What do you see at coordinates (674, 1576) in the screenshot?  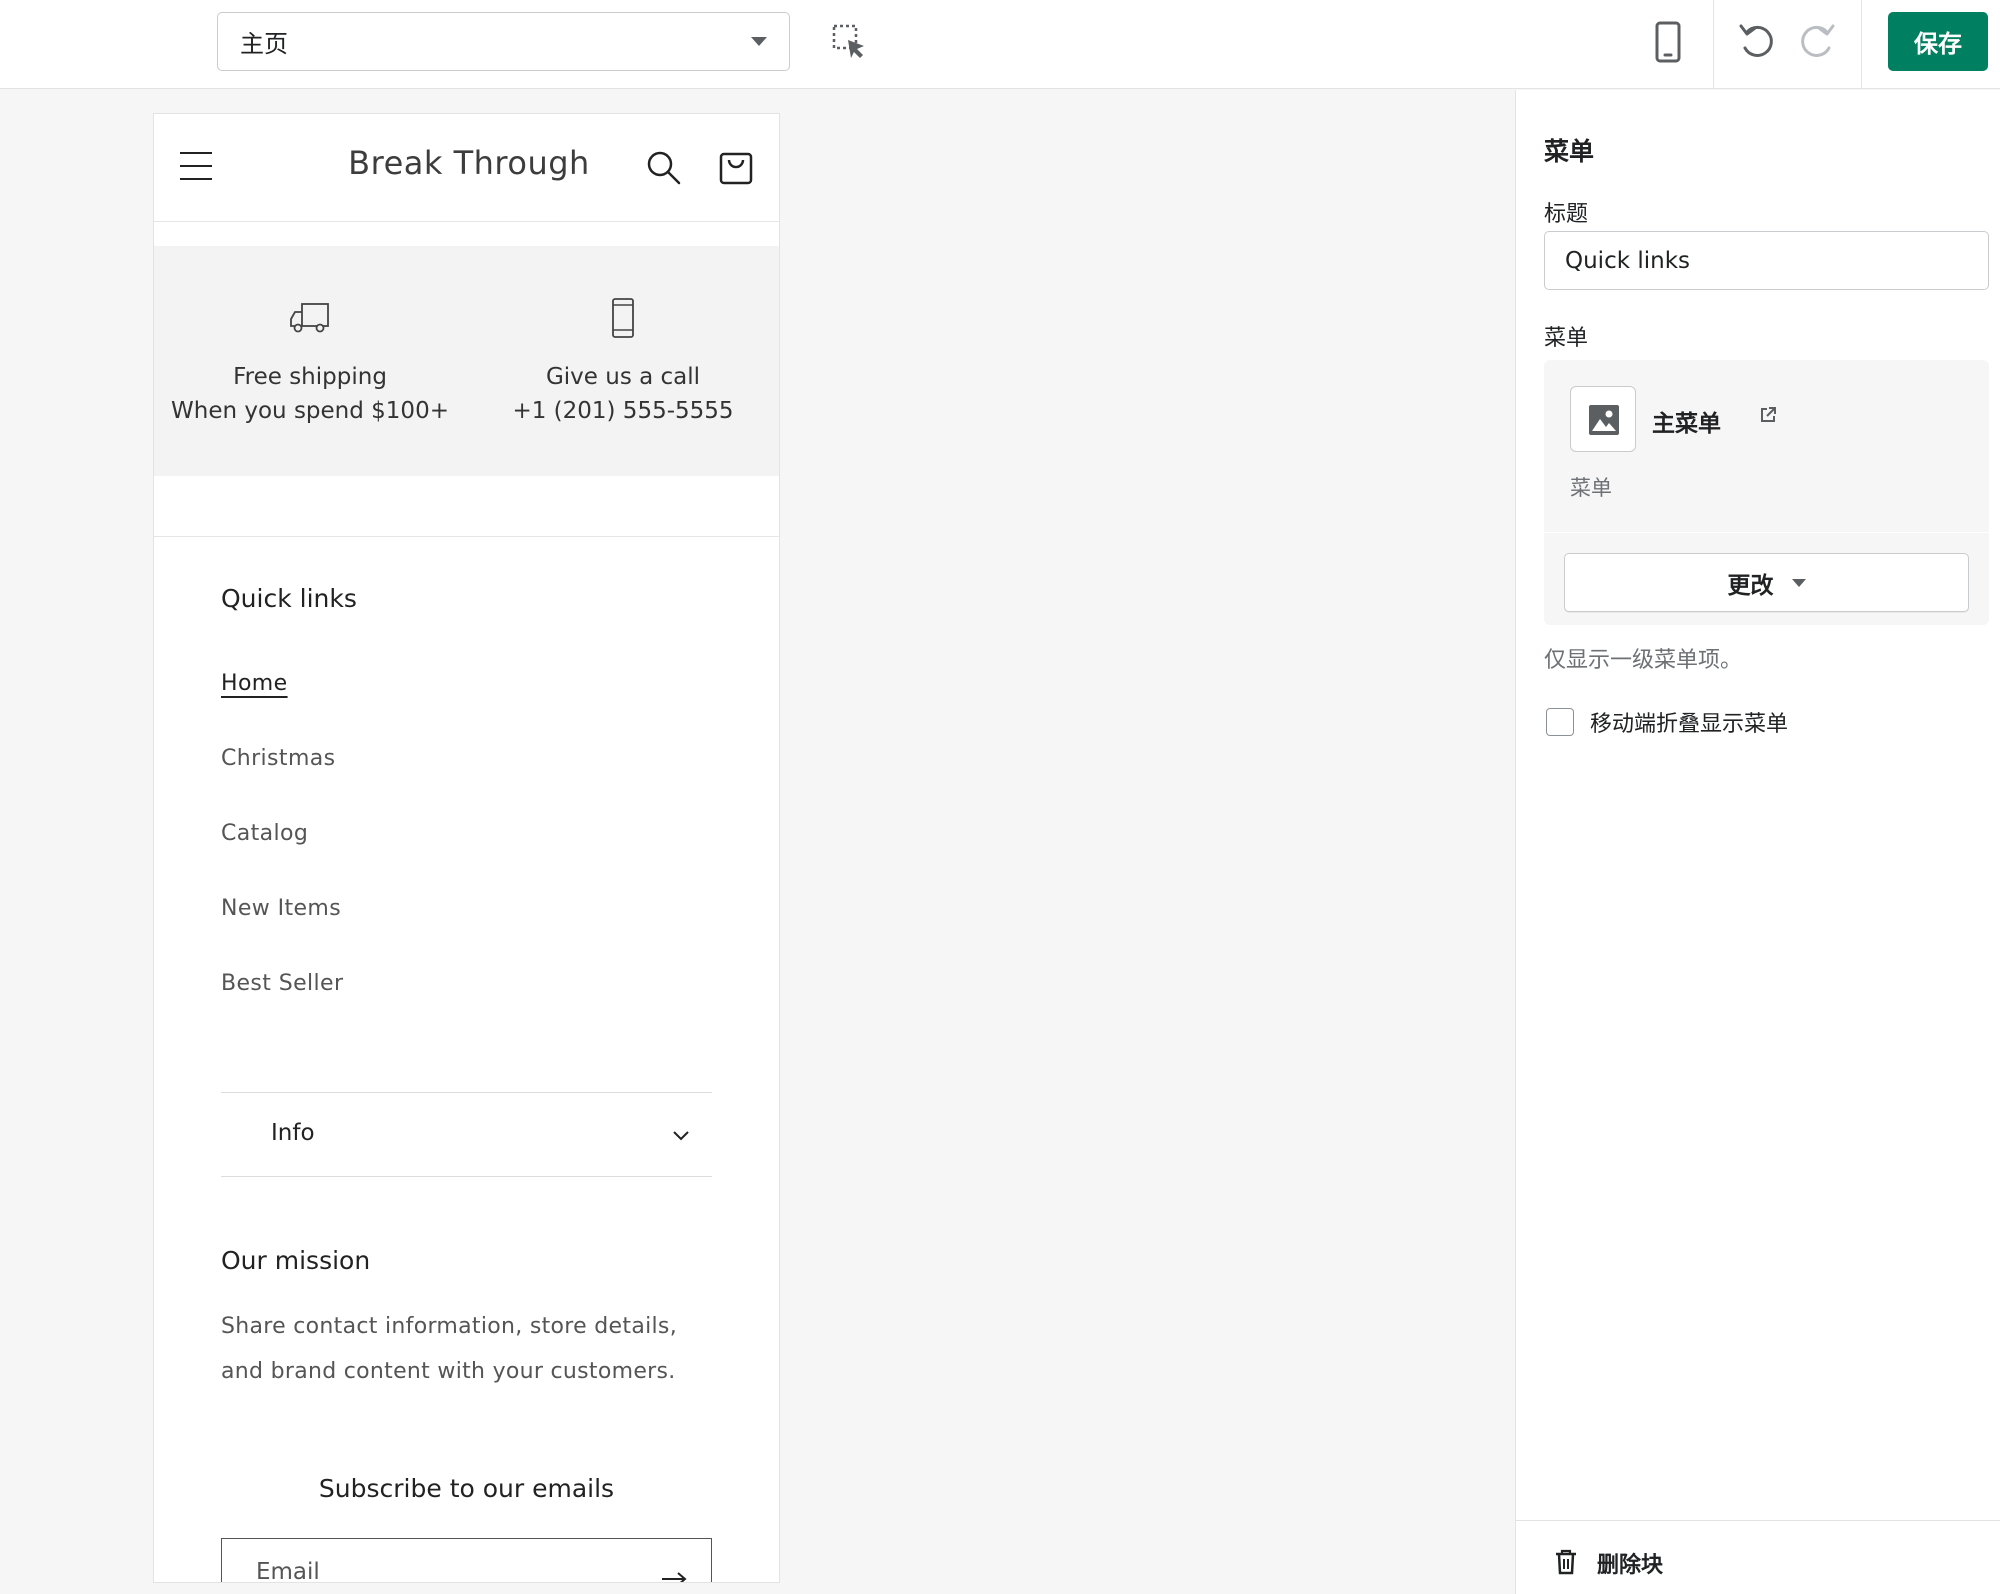 I see `arrow-right-icon` at bounding box center [674, 1576].